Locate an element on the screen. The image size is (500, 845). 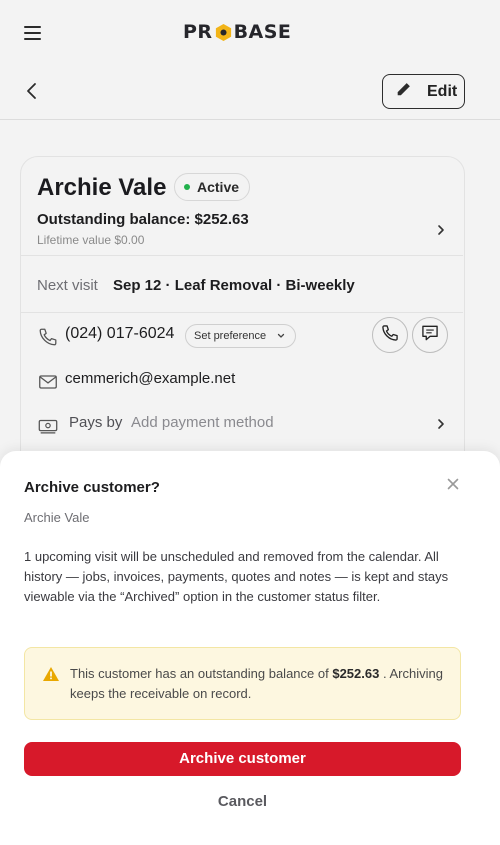
customer-name: Archie Vale is located at coordinates (102, 187).